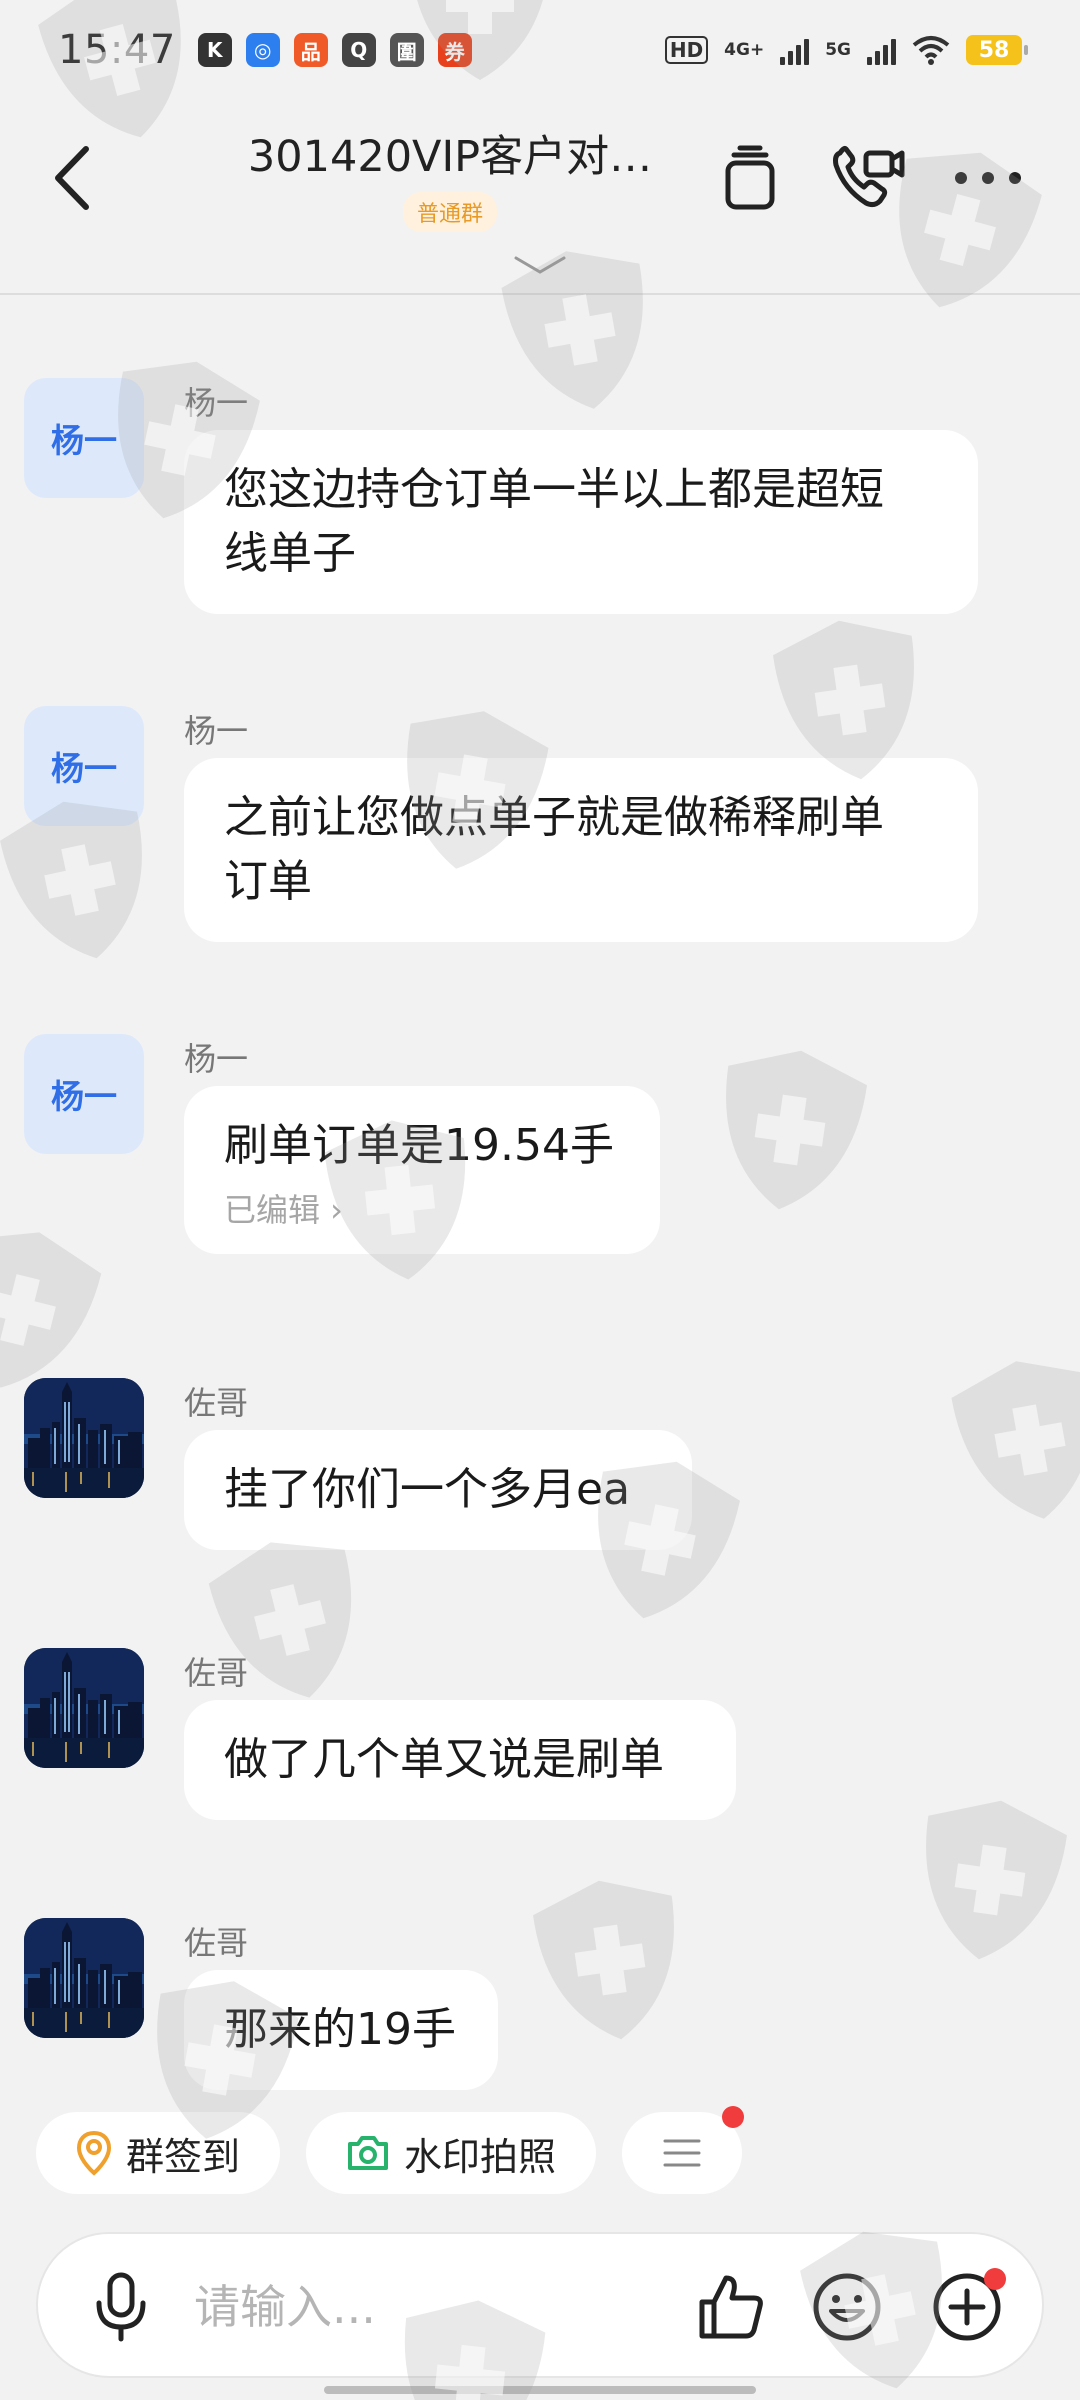 The height and width of the screenshot is (2400, 1080). I want to click on chat-title-area: 301420VIP客户对… 普通群, so click(450, 177).